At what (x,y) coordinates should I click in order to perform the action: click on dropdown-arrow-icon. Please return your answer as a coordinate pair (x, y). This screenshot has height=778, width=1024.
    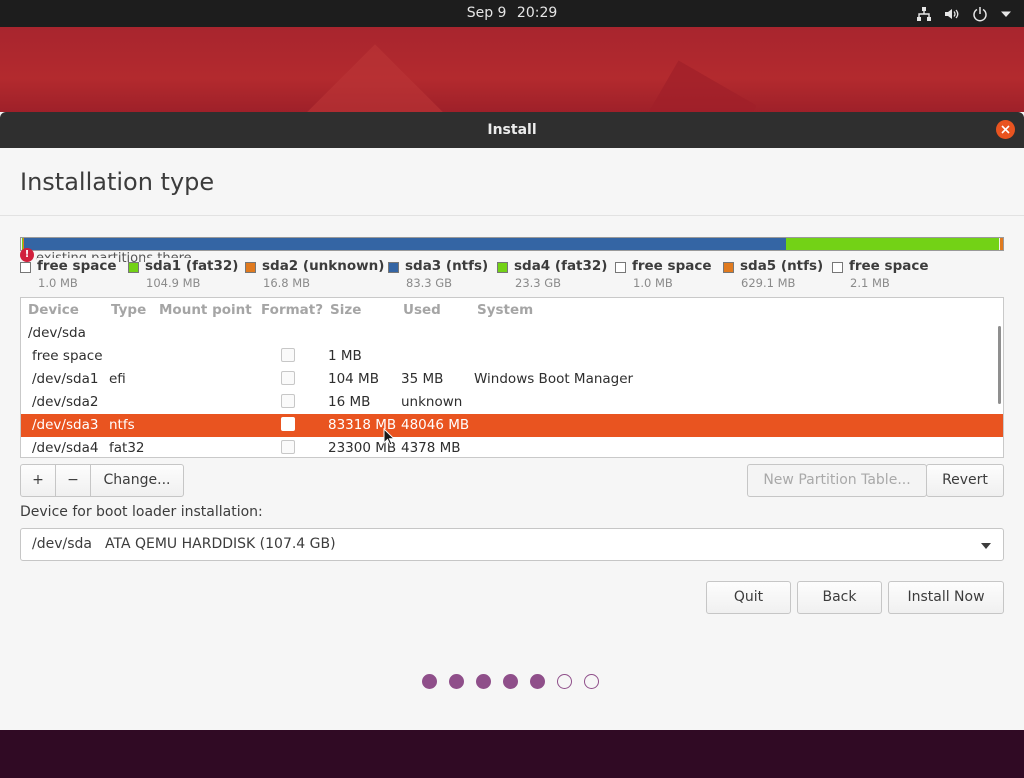
    Looking at the image, I should click on (986, 546).